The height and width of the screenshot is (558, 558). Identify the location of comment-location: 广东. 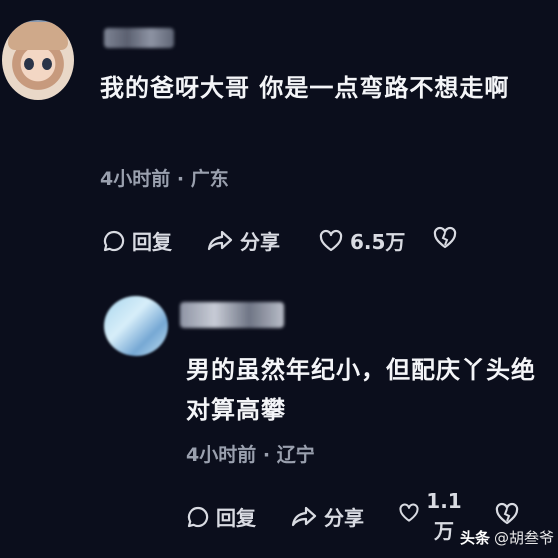
(209, 179).